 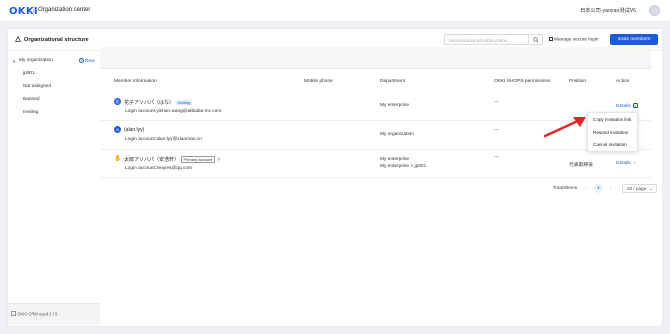 I want to click on details-link: Details ▾, so click(x=627, y=106).